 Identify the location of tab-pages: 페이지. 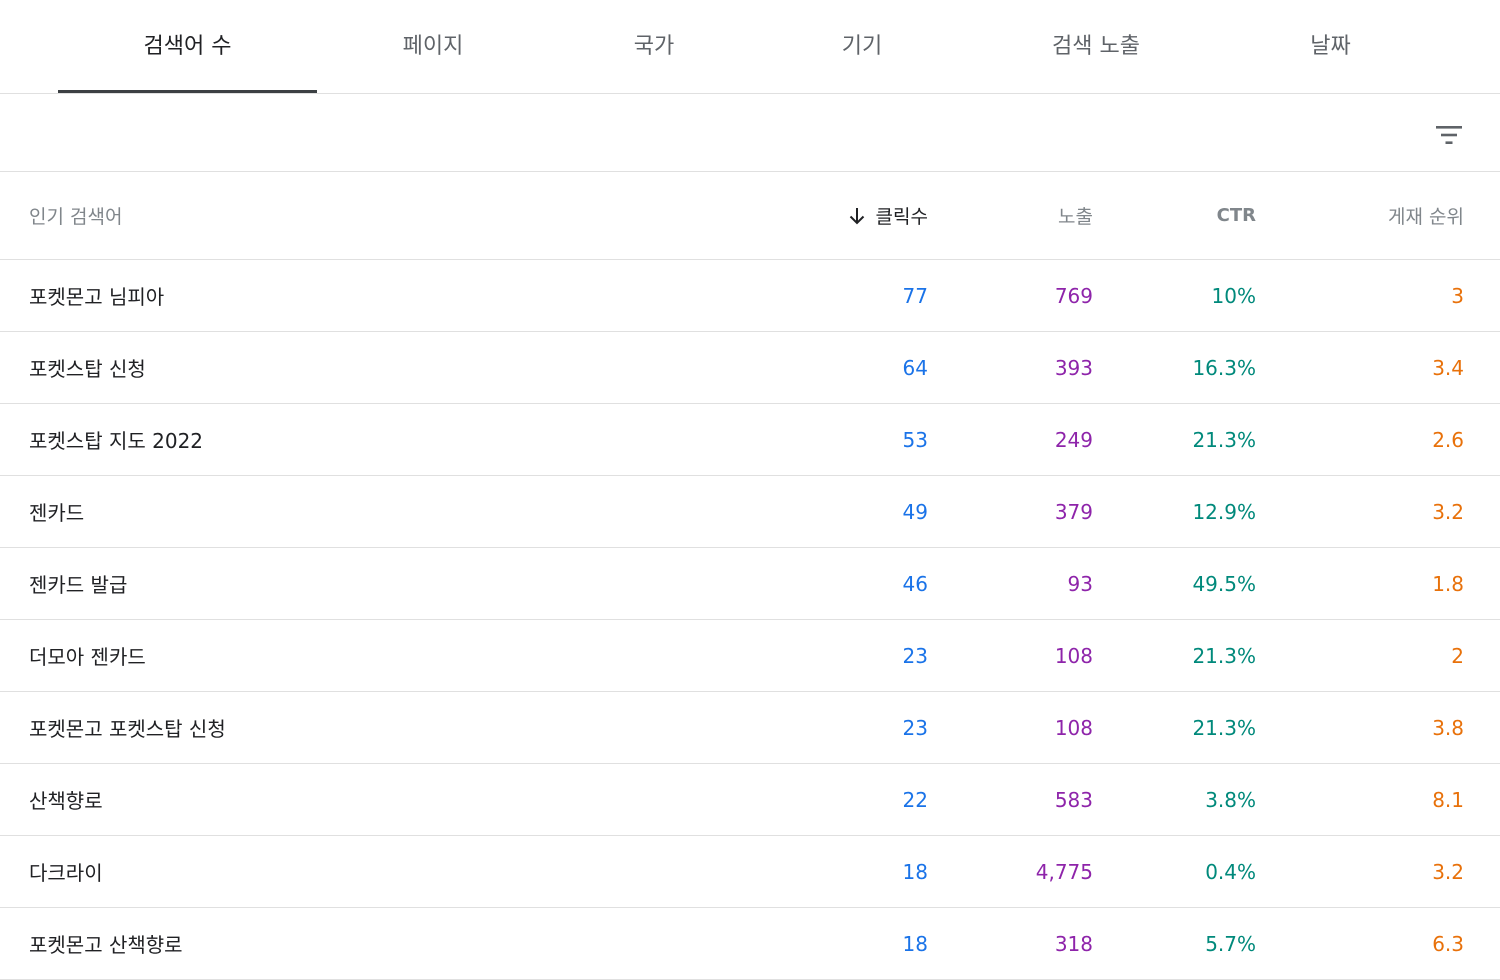
(433, 46).